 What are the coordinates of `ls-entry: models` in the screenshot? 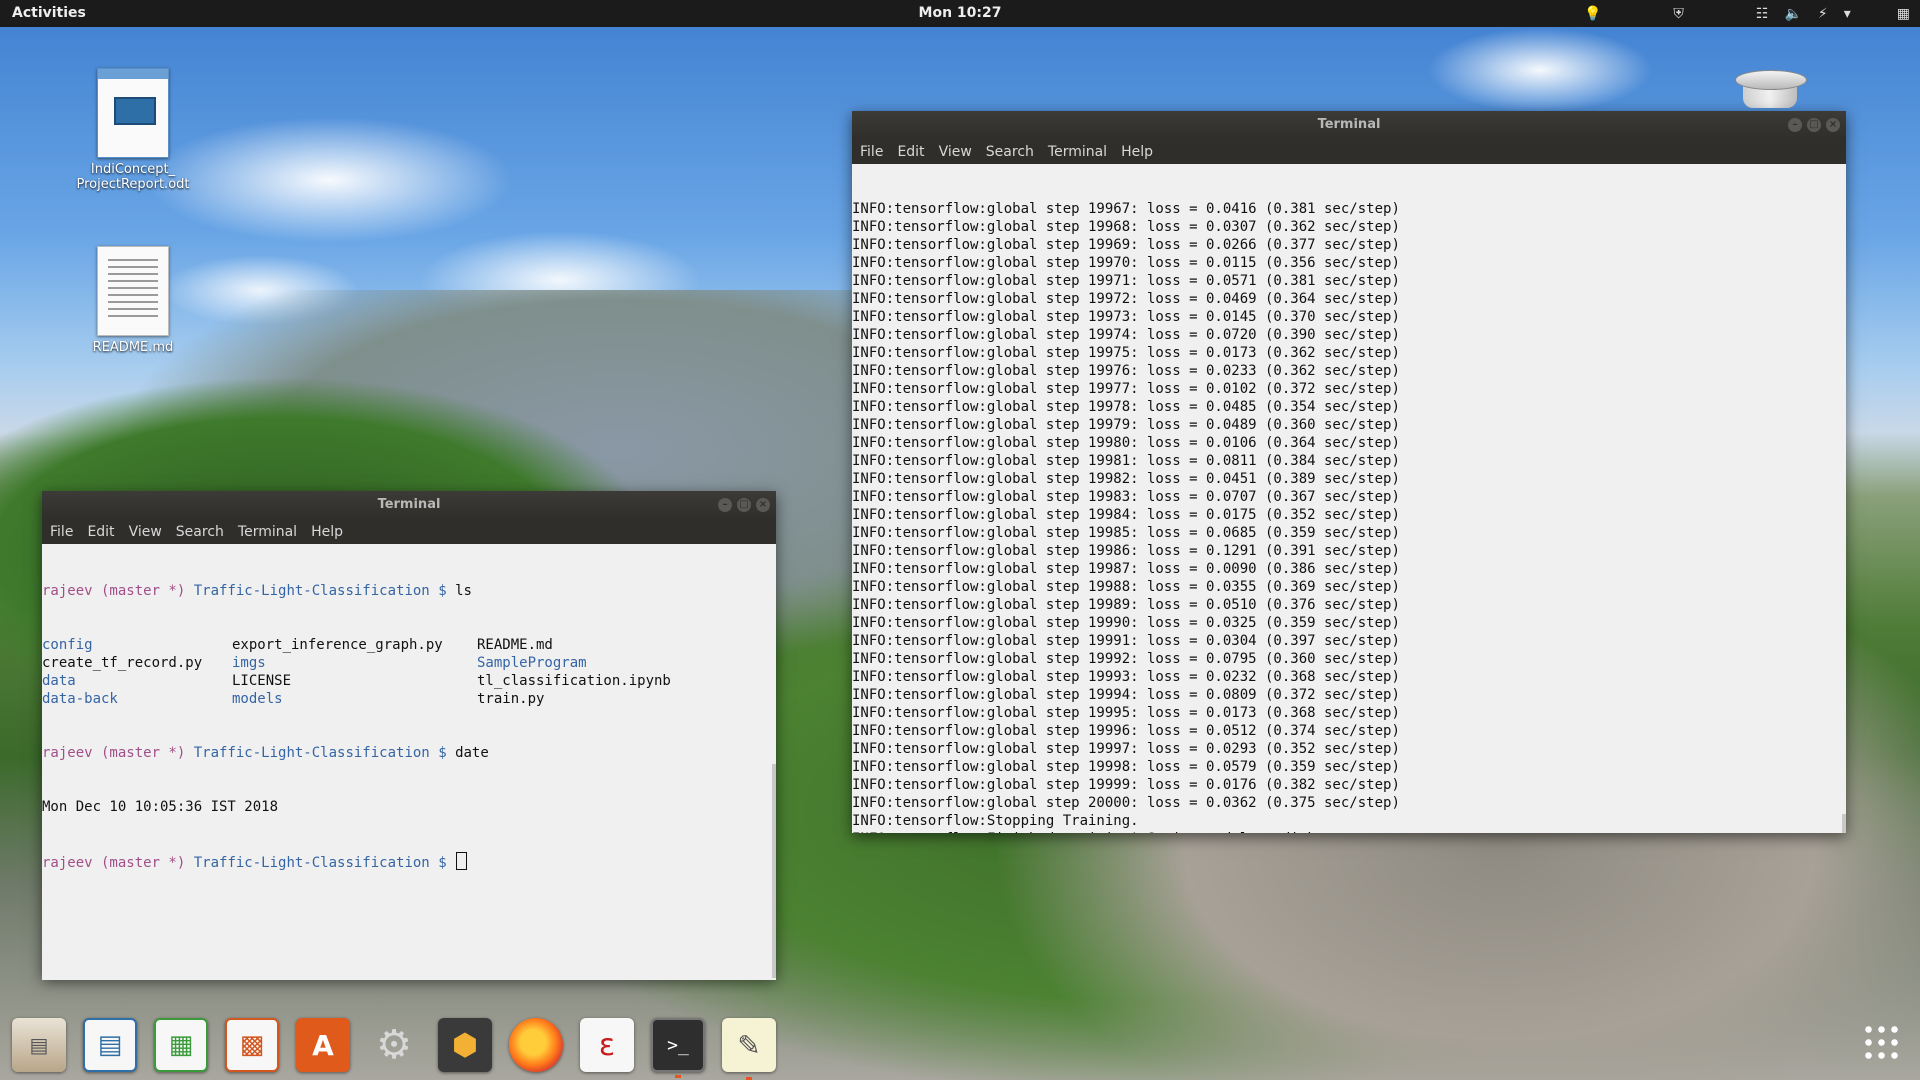 It's located at (257, 699).